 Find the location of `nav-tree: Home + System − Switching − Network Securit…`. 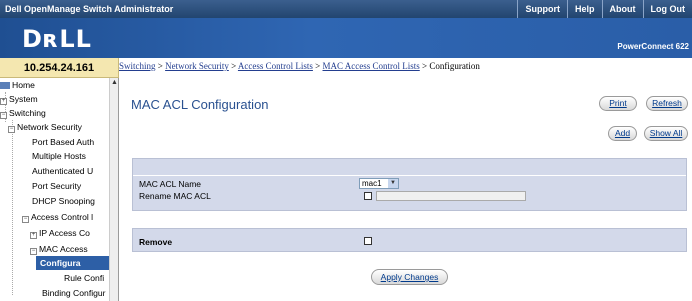

nav-tree: Home + System − Switching − Network Securit… is located at coordinates (59, 189).